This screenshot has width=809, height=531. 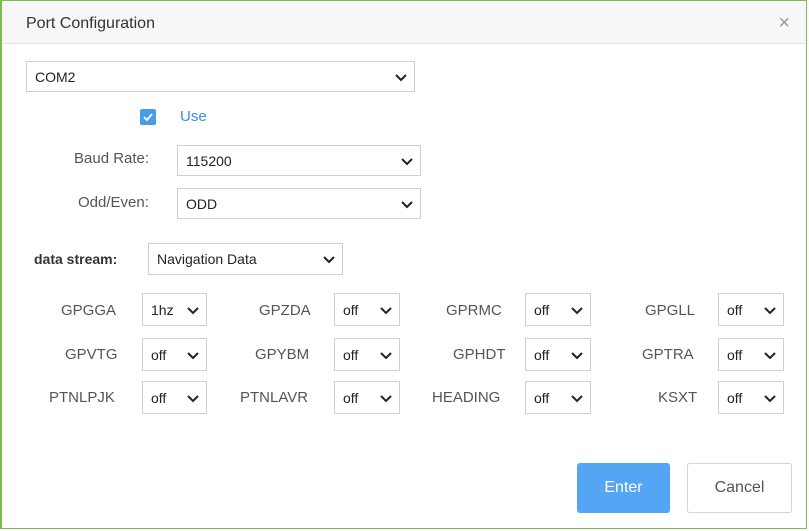 I want to click on use-checkbox, so click(x=148, y=117).